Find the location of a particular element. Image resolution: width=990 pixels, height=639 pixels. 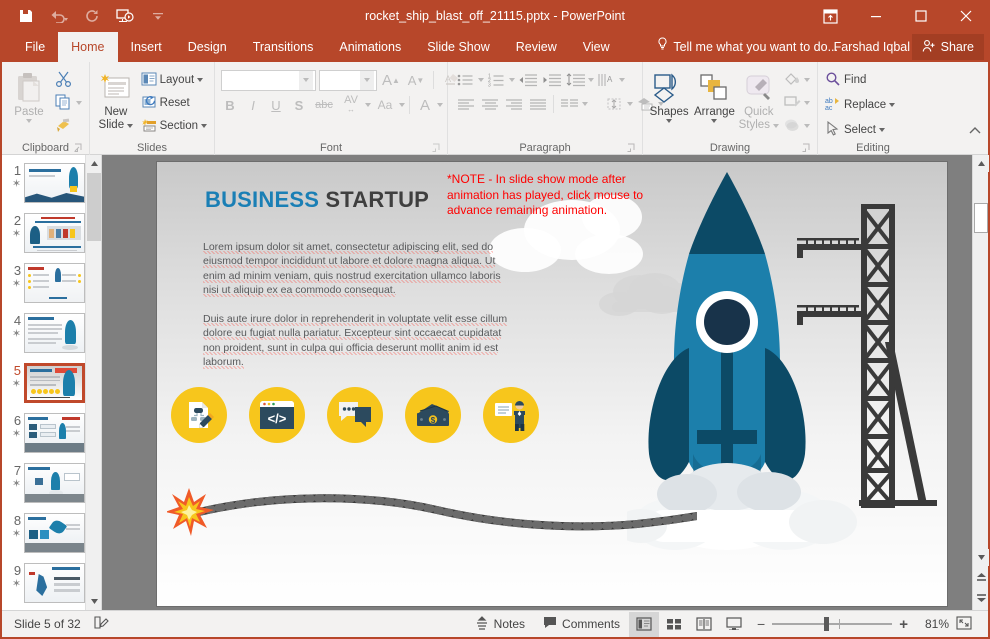

bullets-button is located at coordinates (465, 80).